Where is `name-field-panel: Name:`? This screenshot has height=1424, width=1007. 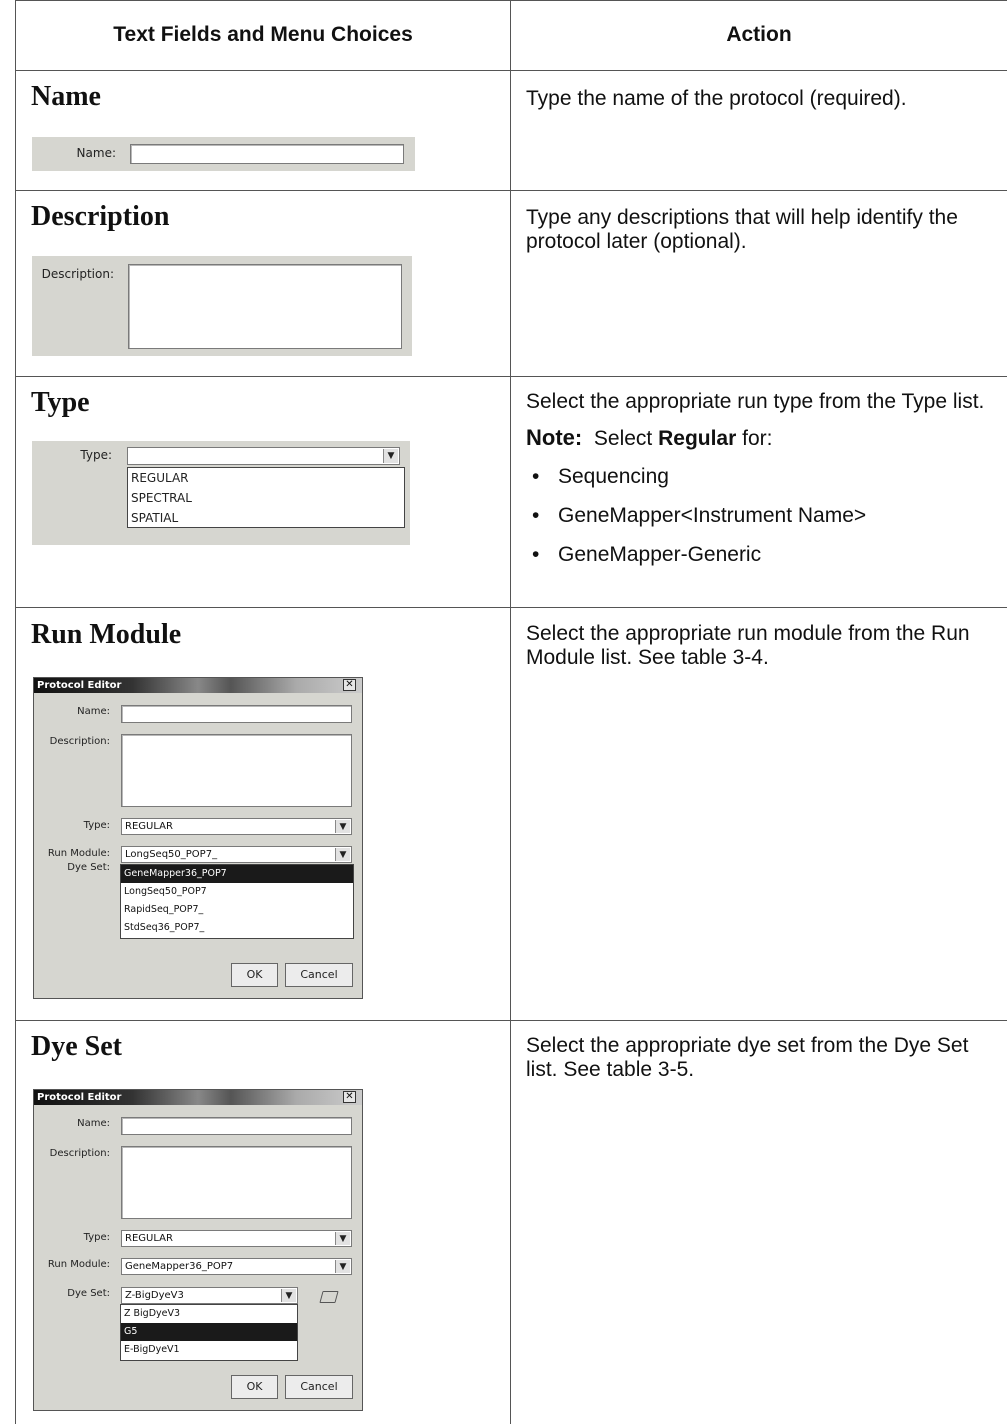 name-field-panel: Name: is located at coordinates (223, 154).